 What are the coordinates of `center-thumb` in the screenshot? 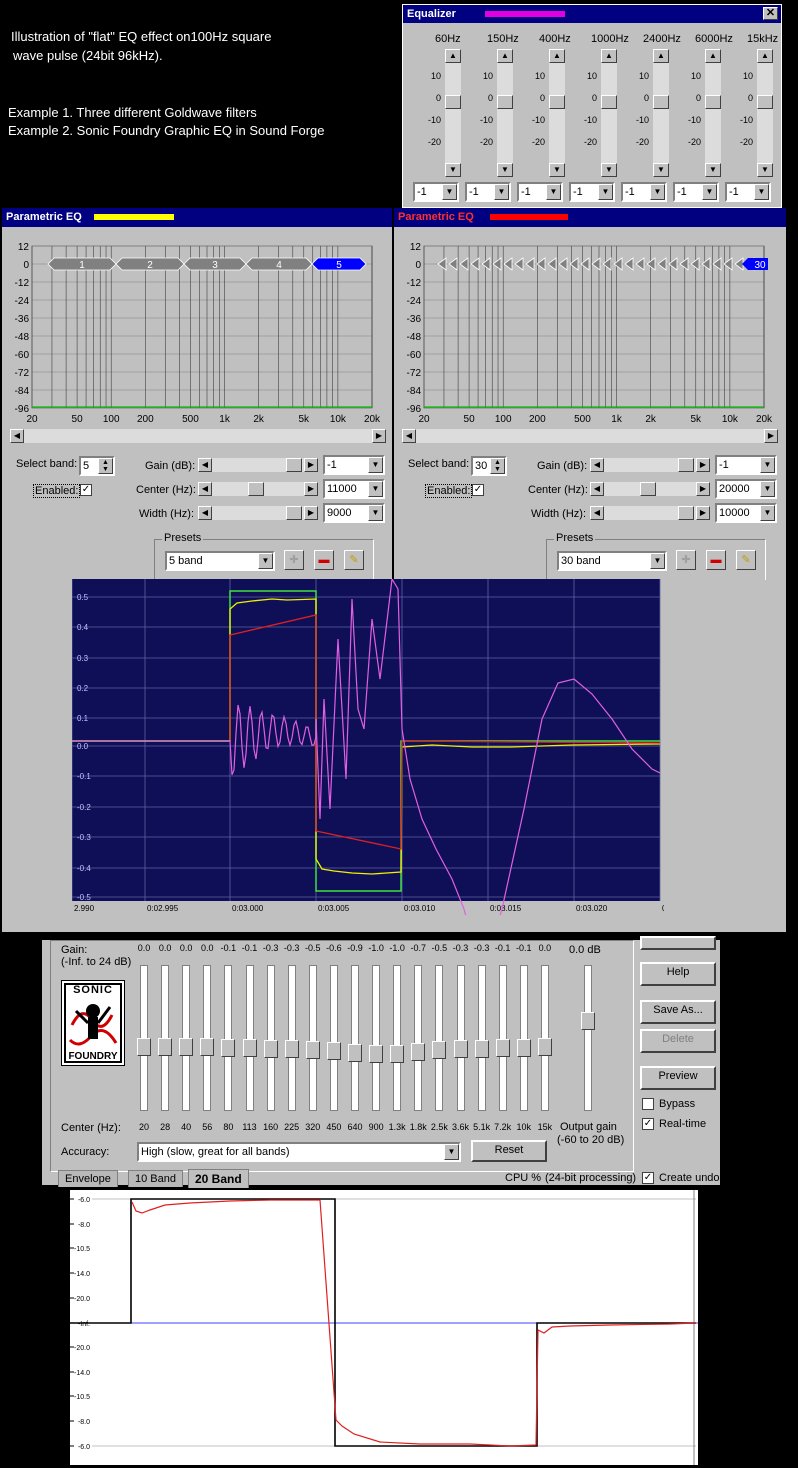 It's located at (648, 489).